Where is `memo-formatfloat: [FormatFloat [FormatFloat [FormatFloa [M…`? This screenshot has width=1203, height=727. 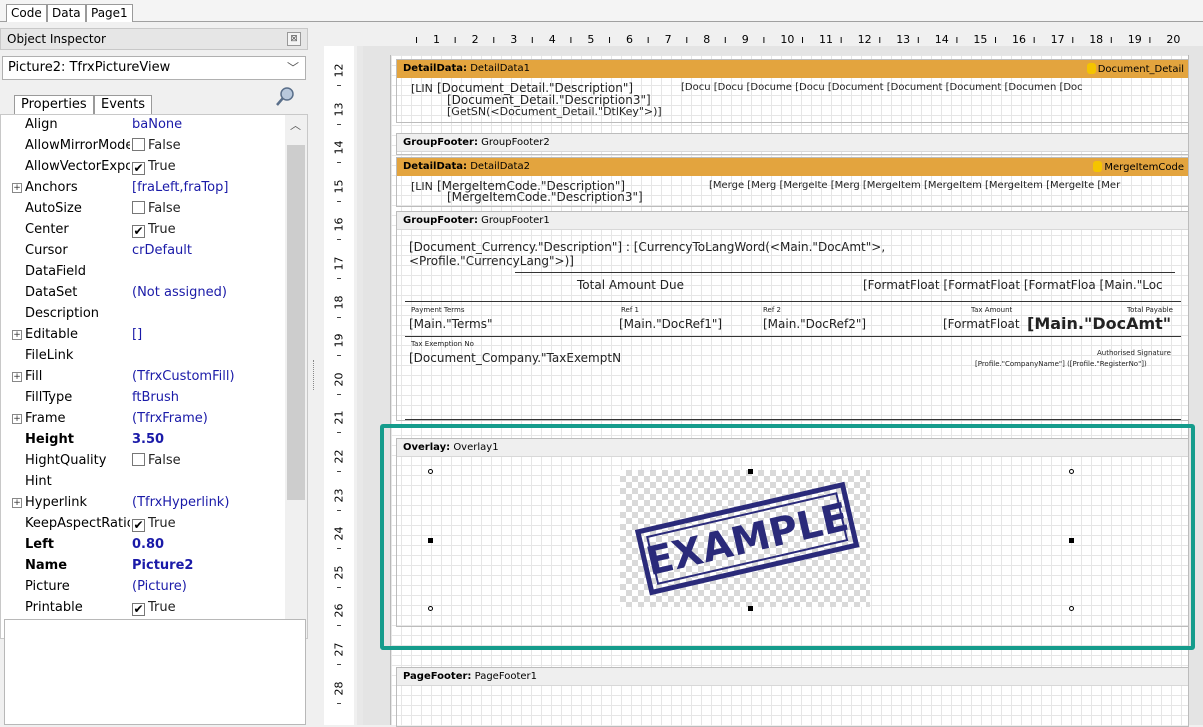 memo-formatfloat: [FormatFloat [FormatFloat [FormatFloa [M… is located at coordinates (1013, 285).